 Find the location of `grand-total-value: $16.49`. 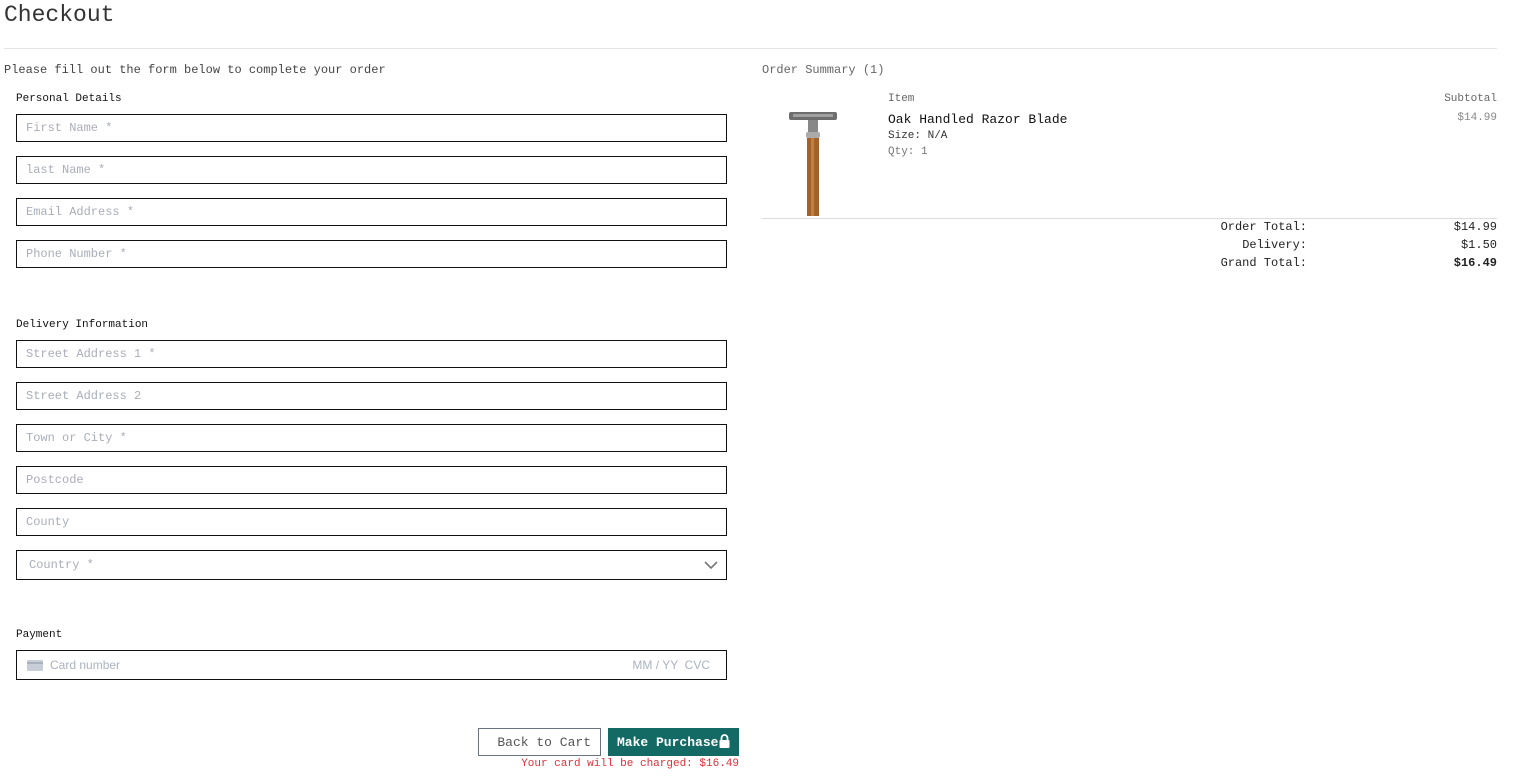

grand-total-value: $16.49 is located at coordinates (1475, 263).